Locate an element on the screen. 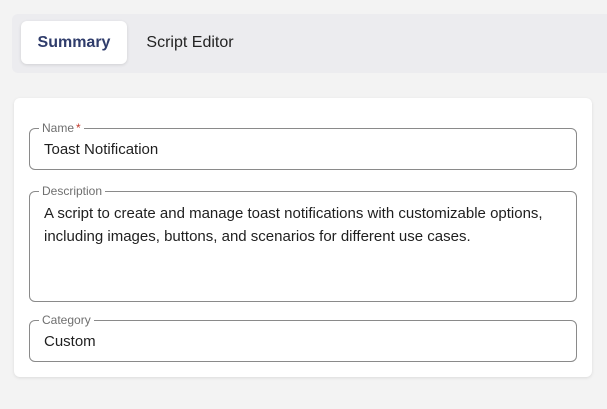 The width and height of the screenshot is (607, 409). tab-summary-label: Summary is located at coordinates (74, 42).